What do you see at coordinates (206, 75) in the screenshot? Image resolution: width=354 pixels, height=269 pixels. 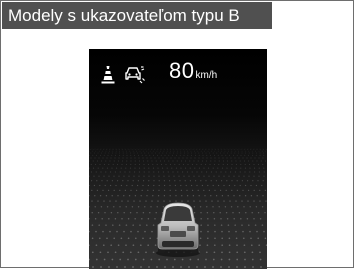 I see `speed-unit: km/h` at bounding box center [206, 75].